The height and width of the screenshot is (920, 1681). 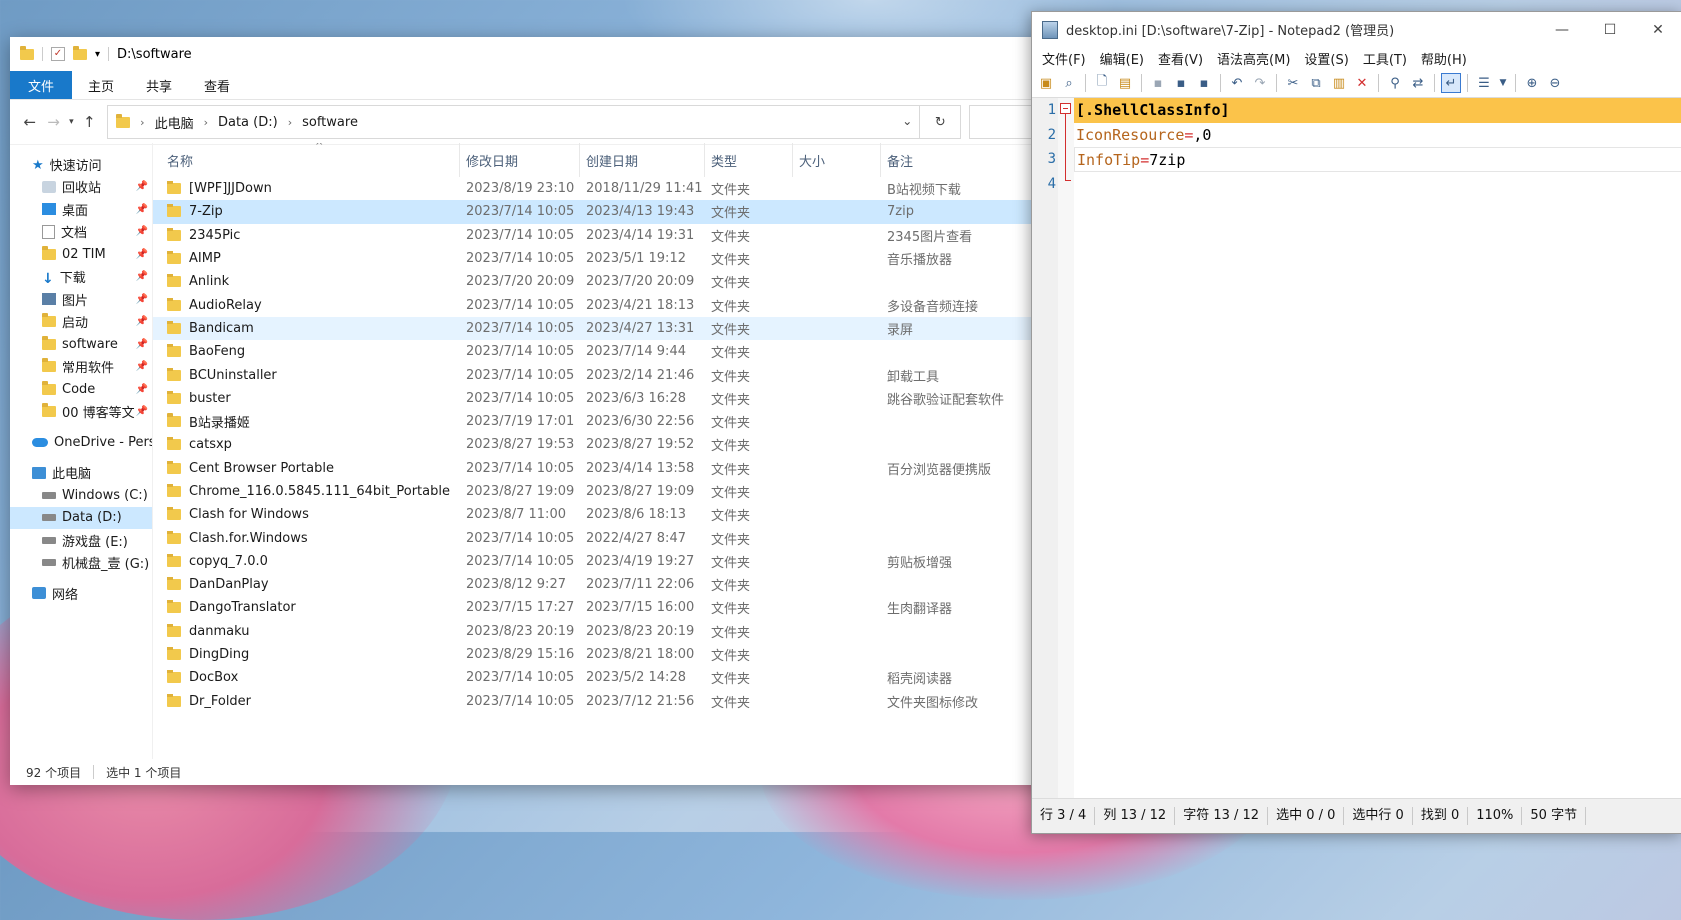 I want to click on menu-help: 帮助(H), so click(x=1444, y=58).